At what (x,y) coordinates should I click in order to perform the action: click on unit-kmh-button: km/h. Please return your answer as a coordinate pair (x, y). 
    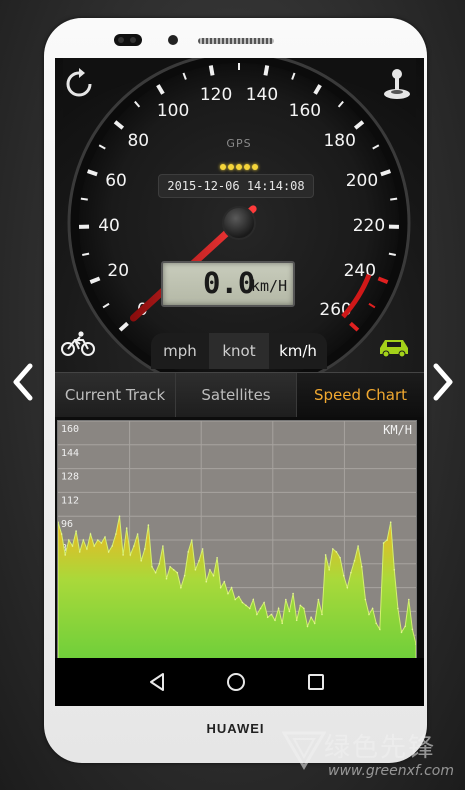
    Looking at the image, I should click on (298, 351).